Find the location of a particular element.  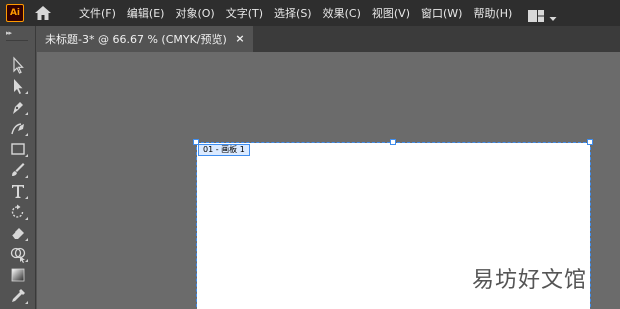

watermark: 易坊好文馆 is located at coordinates (530, 280).